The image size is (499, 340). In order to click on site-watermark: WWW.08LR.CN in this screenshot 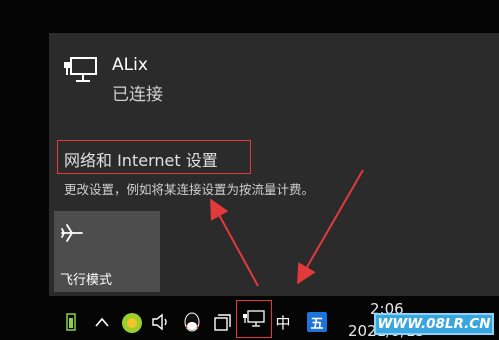, I will do `click(434, 324)`.